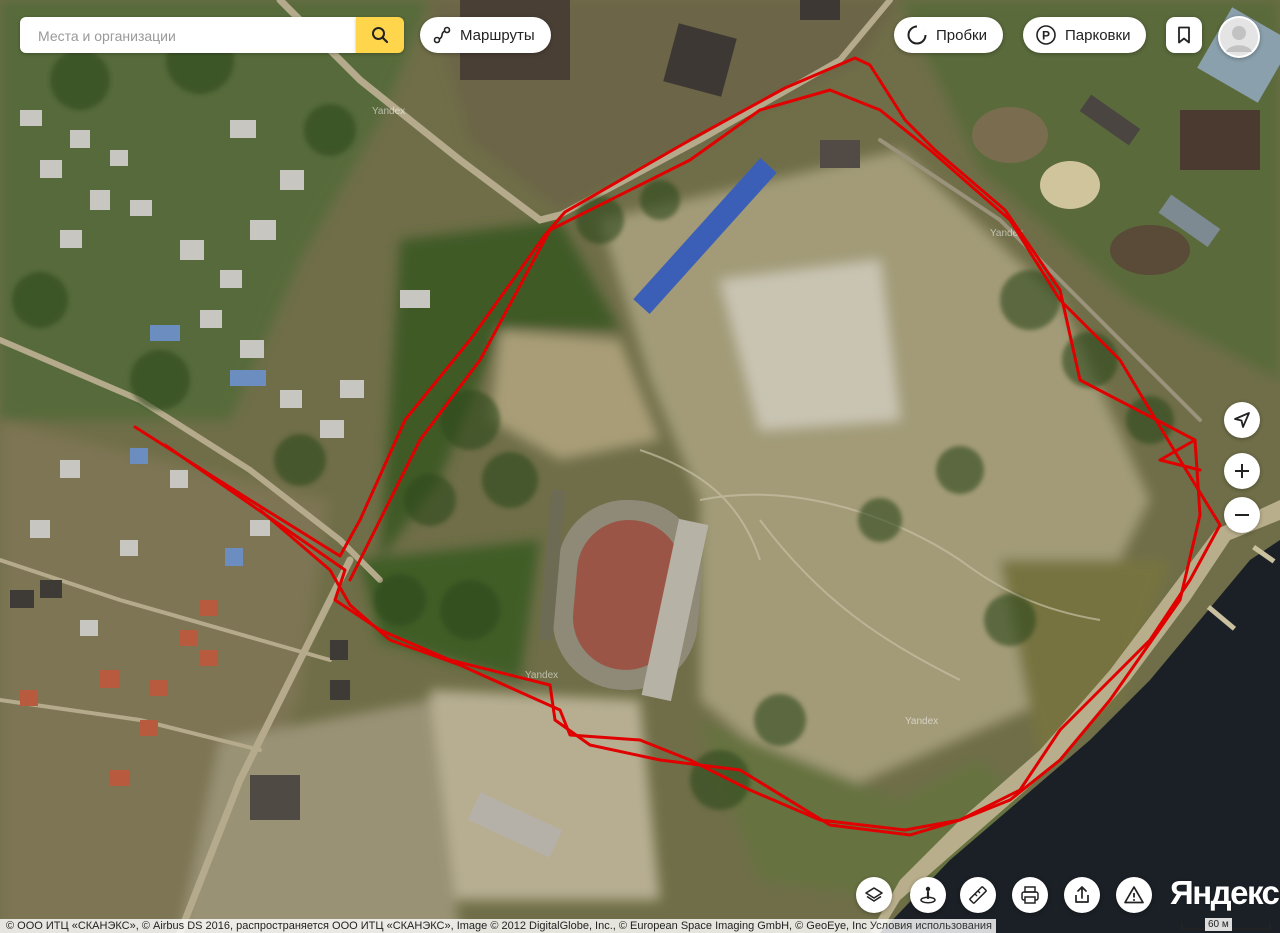 The image size is (1280, 933). What do you see at coordinates (917, 35) in the screenshot?
I see `traffic-icon` at bounding box center [917, 35].